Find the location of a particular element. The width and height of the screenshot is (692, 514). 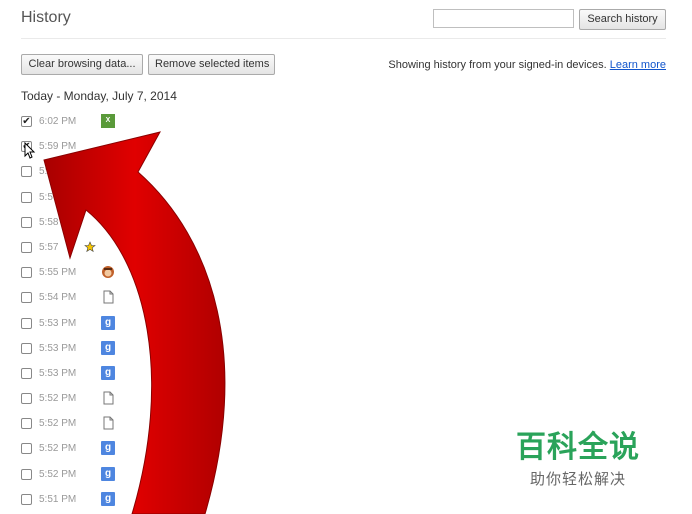

history-row: 5:52 PM is located at coordinates (346, 399).